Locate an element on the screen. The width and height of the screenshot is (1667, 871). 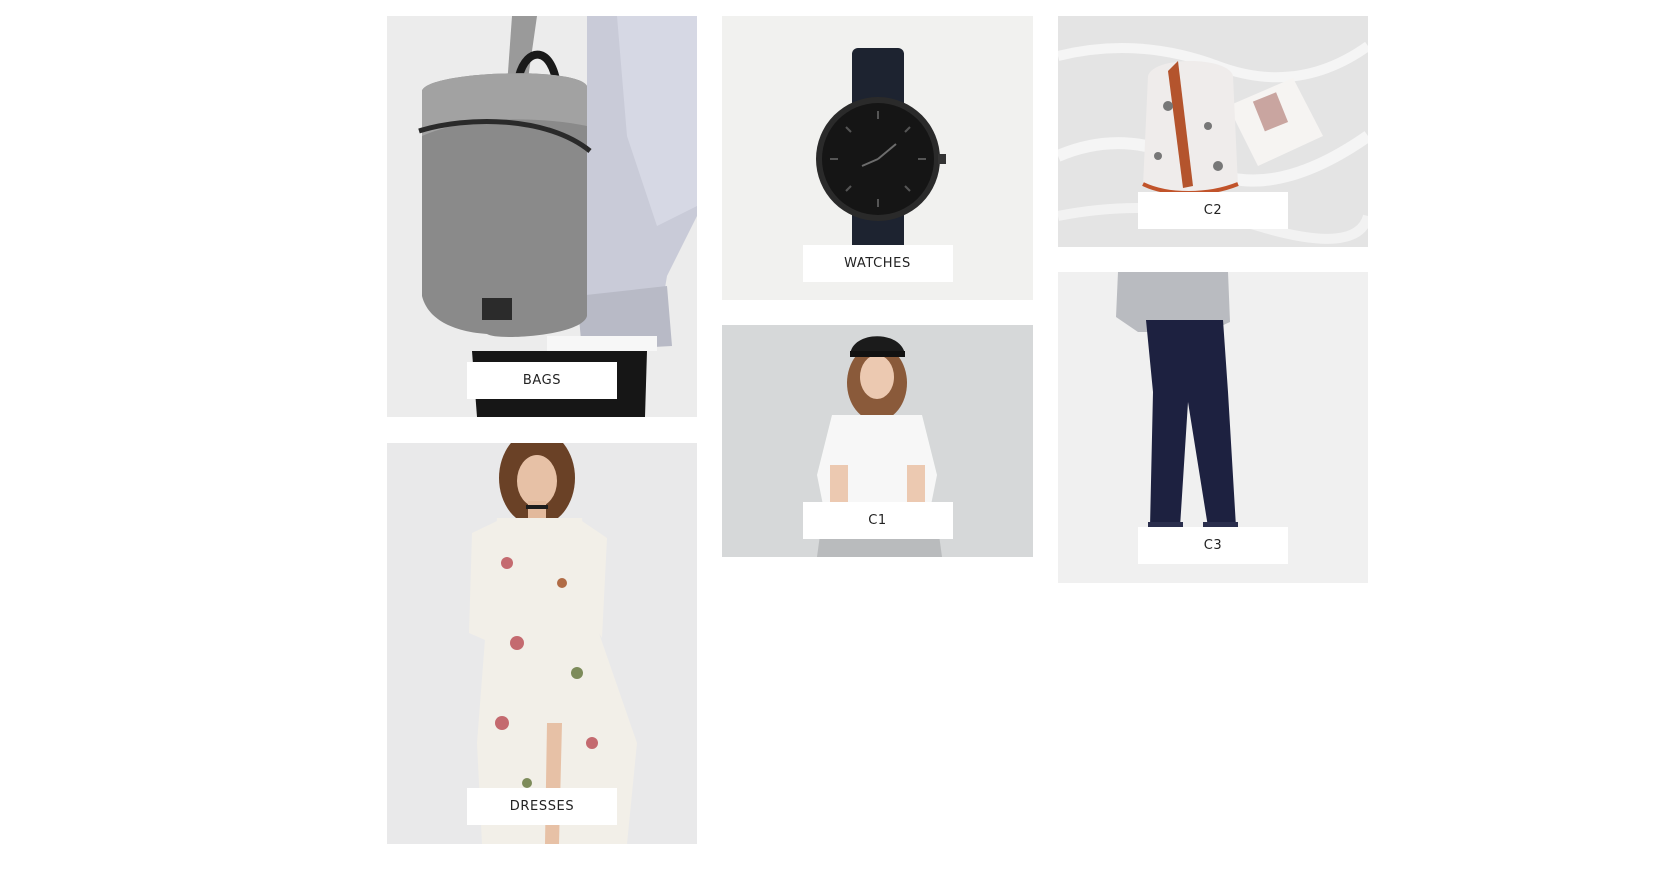
category-tile-c3: C3 is located at coordinates (1213, 427).